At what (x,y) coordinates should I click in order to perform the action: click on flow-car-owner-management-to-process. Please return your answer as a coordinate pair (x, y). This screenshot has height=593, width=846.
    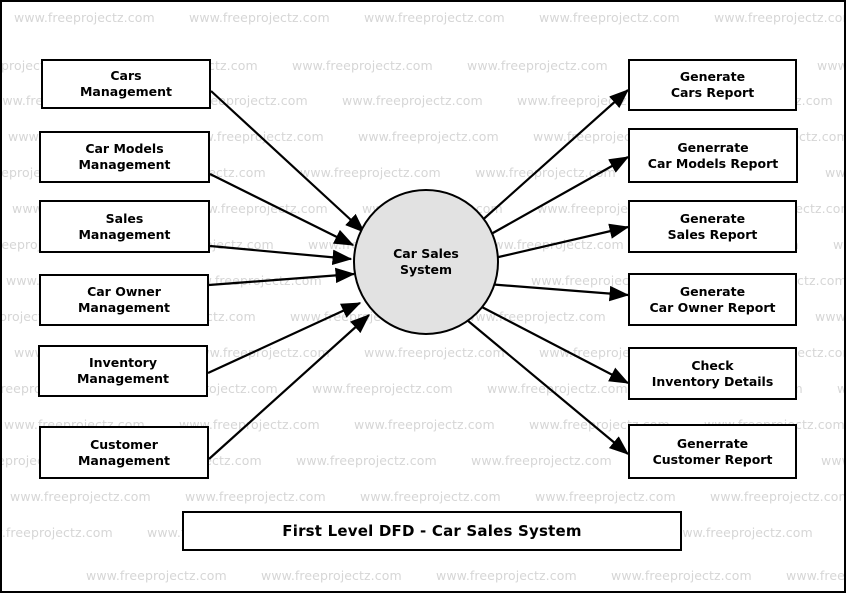
    Looking at the image, I should click on (282, 277).